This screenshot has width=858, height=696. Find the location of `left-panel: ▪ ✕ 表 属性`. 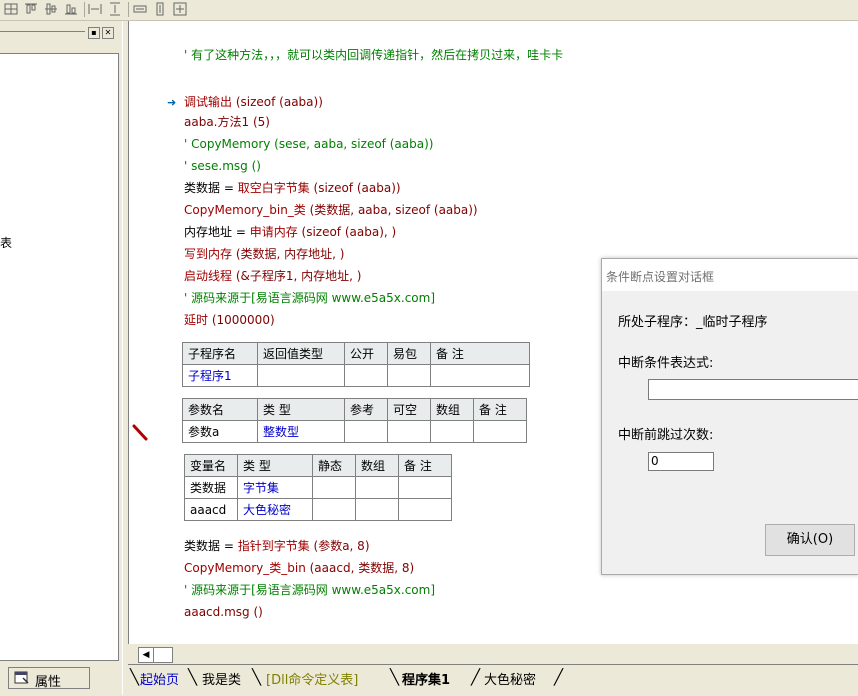

left-panel: ▪ ✕ 表 属性 is located at coordinates (61, 358).